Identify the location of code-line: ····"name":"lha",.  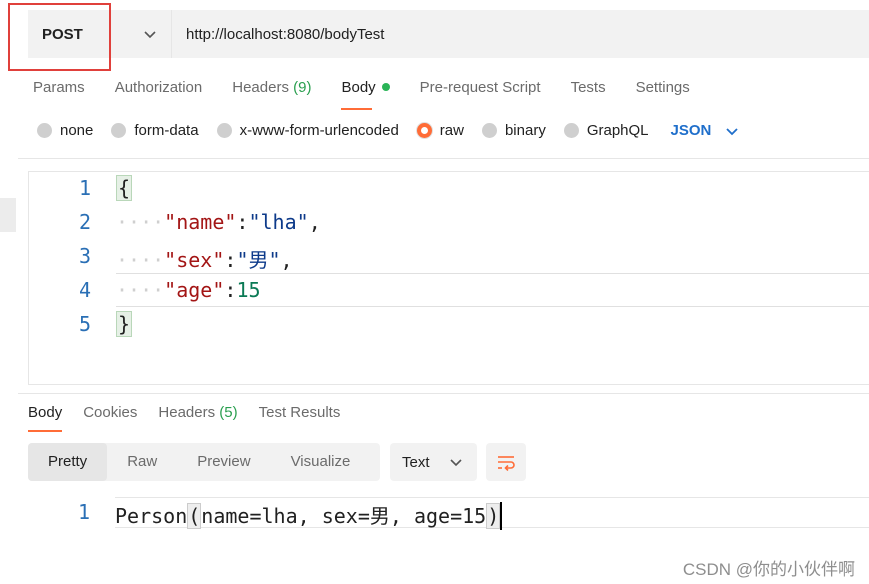
(218, 222).